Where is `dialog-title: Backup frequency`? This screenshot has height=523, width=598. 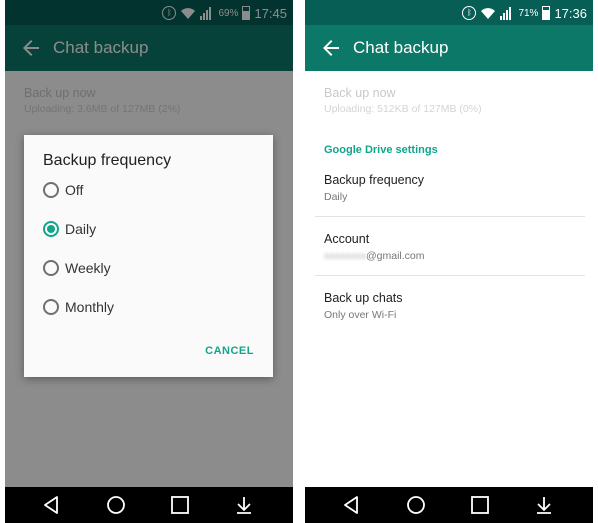 dialog-title: Backup frequency is located at coordinates (107, 160).